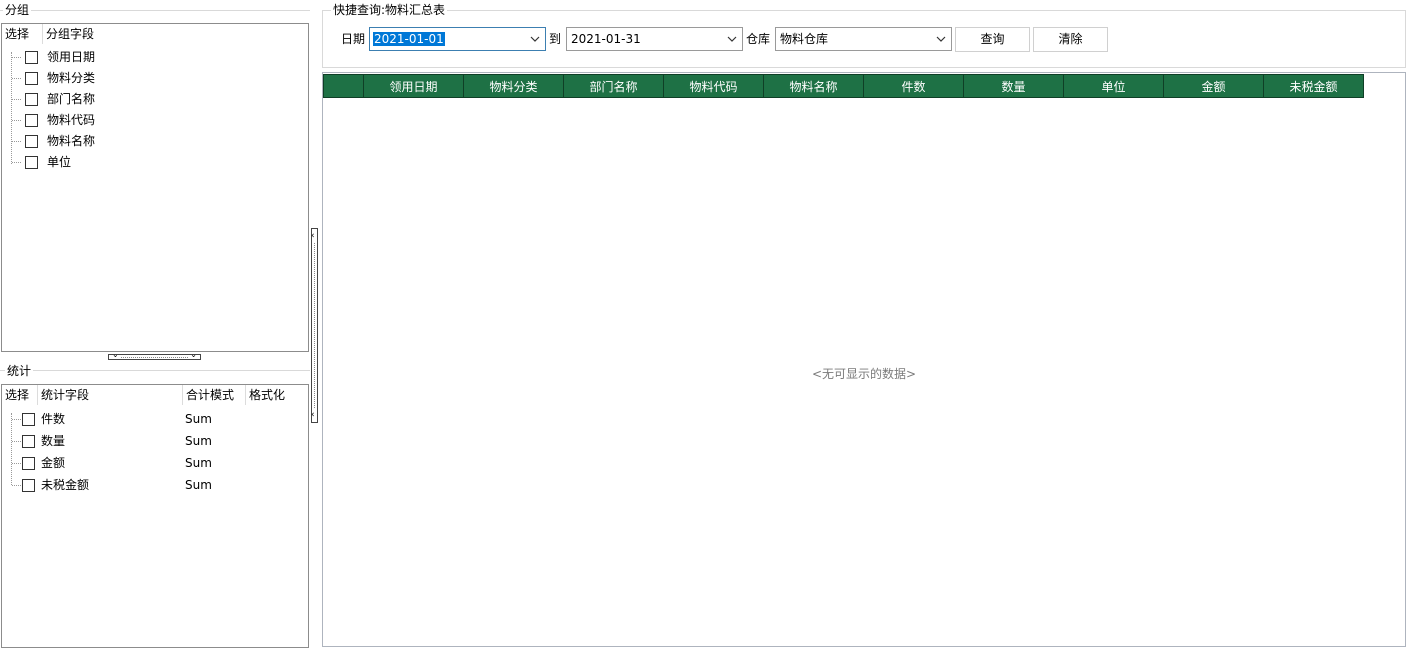  Describe the element at coordinates (654, 39) in the screenshot. I see `date-to-picker: 2021-01-31` at that location.